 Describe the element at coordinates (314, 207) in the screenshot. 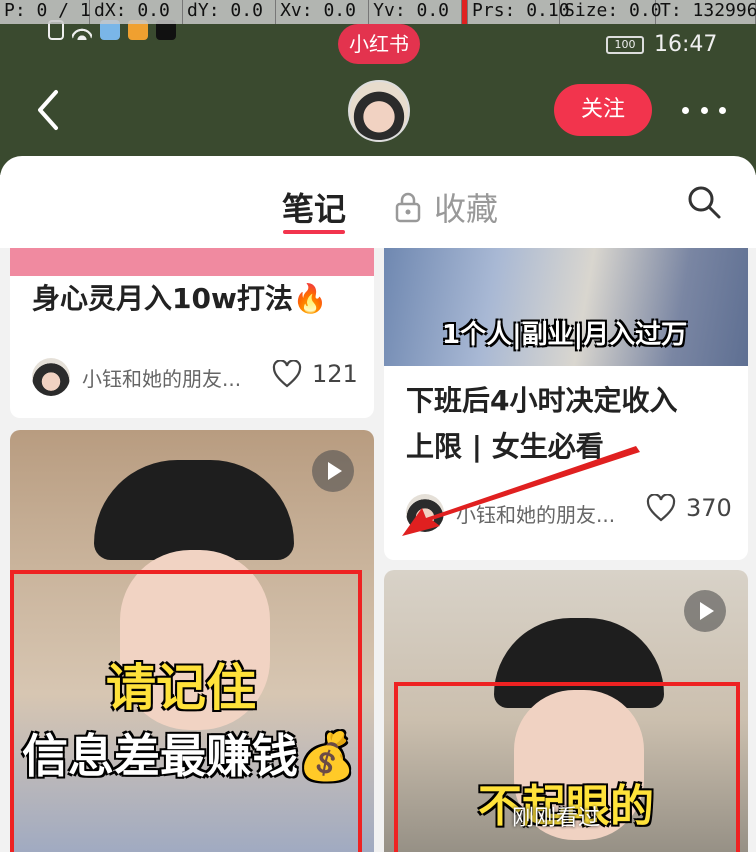

I see `tab-notes: 笔记` at that location.